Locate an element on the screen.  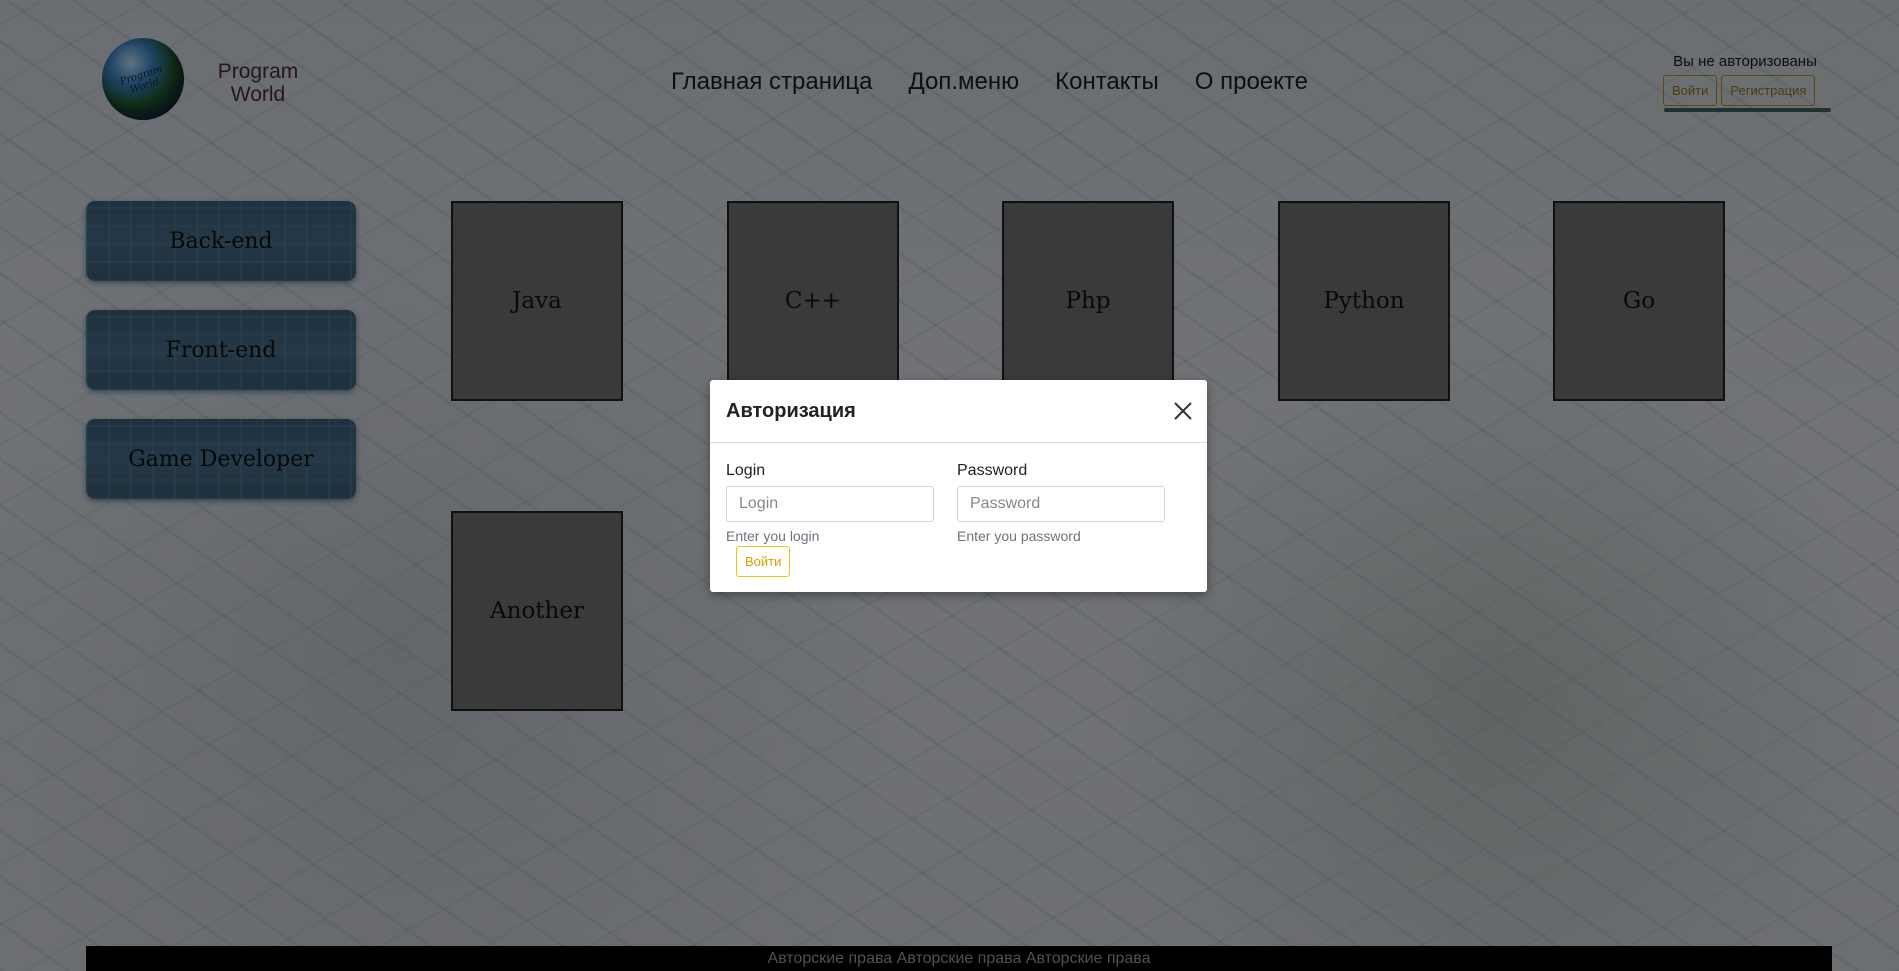
password-field-group: Password Enter you password is located at coordinates (1061, 503).